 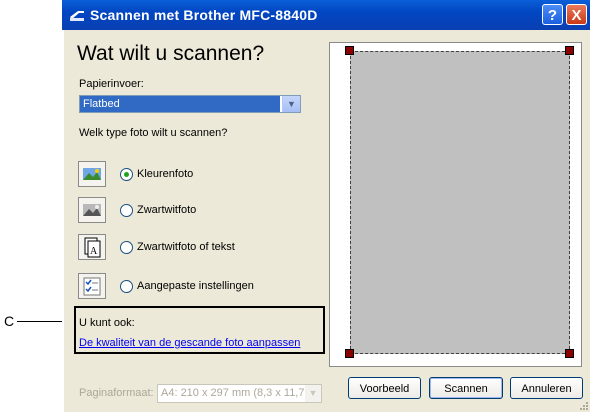 I want to click on crop-handle-top-right, so click(x=569, y=50).